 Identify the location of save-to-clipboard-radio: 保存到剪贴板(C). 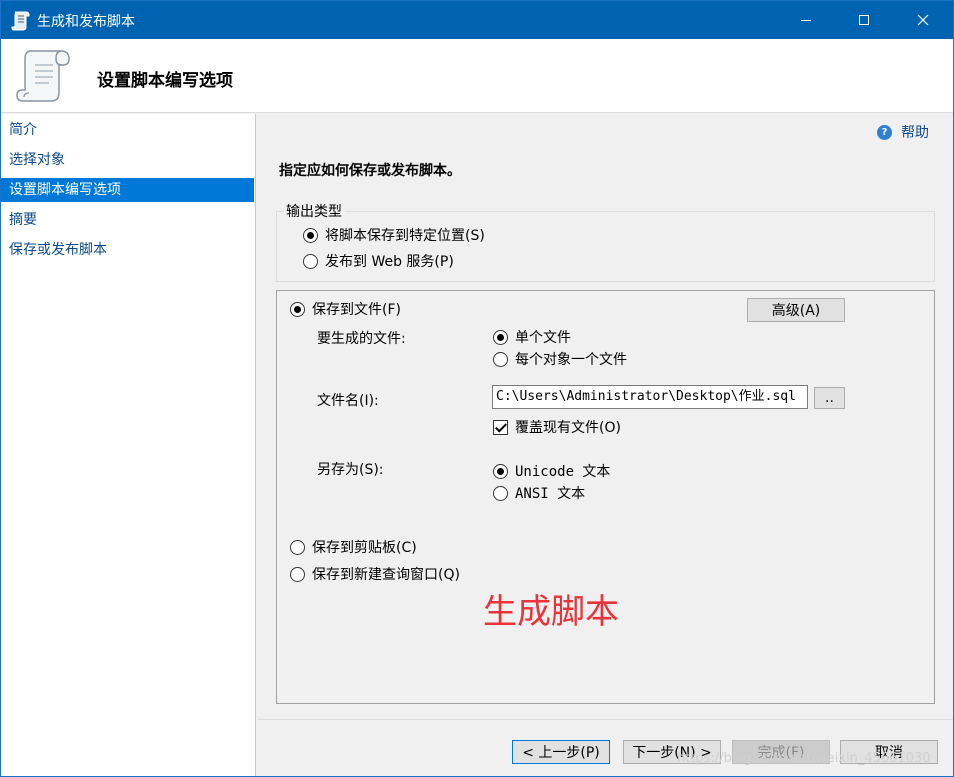
(353, 547).